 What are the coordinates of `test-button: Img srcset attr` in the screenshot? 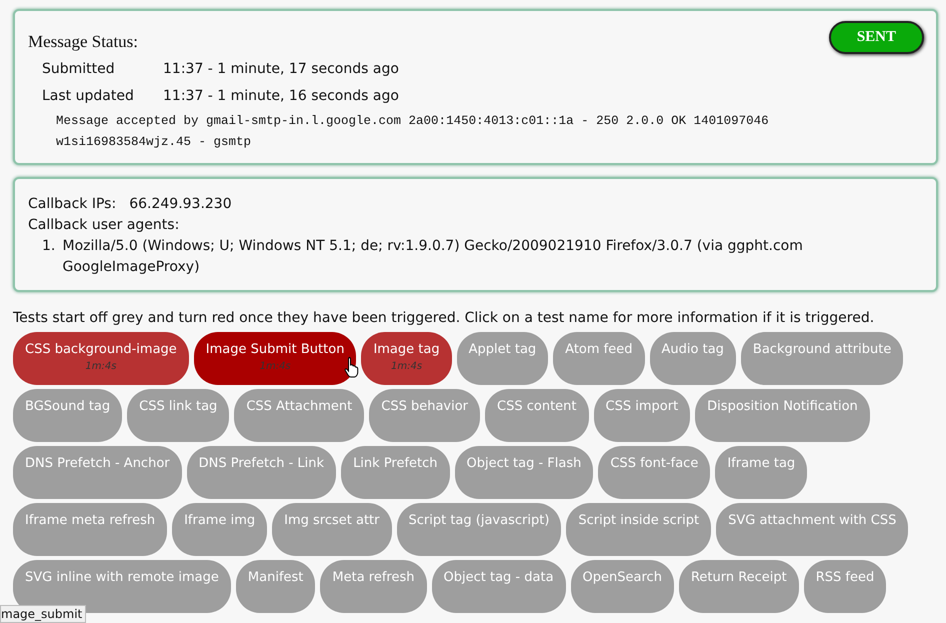 It's located at (332, 529).